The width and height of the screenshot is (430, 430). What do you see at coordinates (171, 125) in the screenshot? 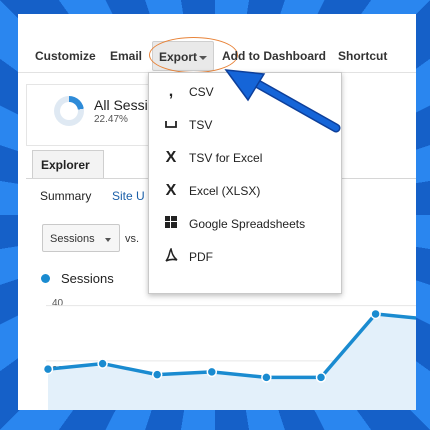
I see `tsv-icon` at bounding box center [171, 125].